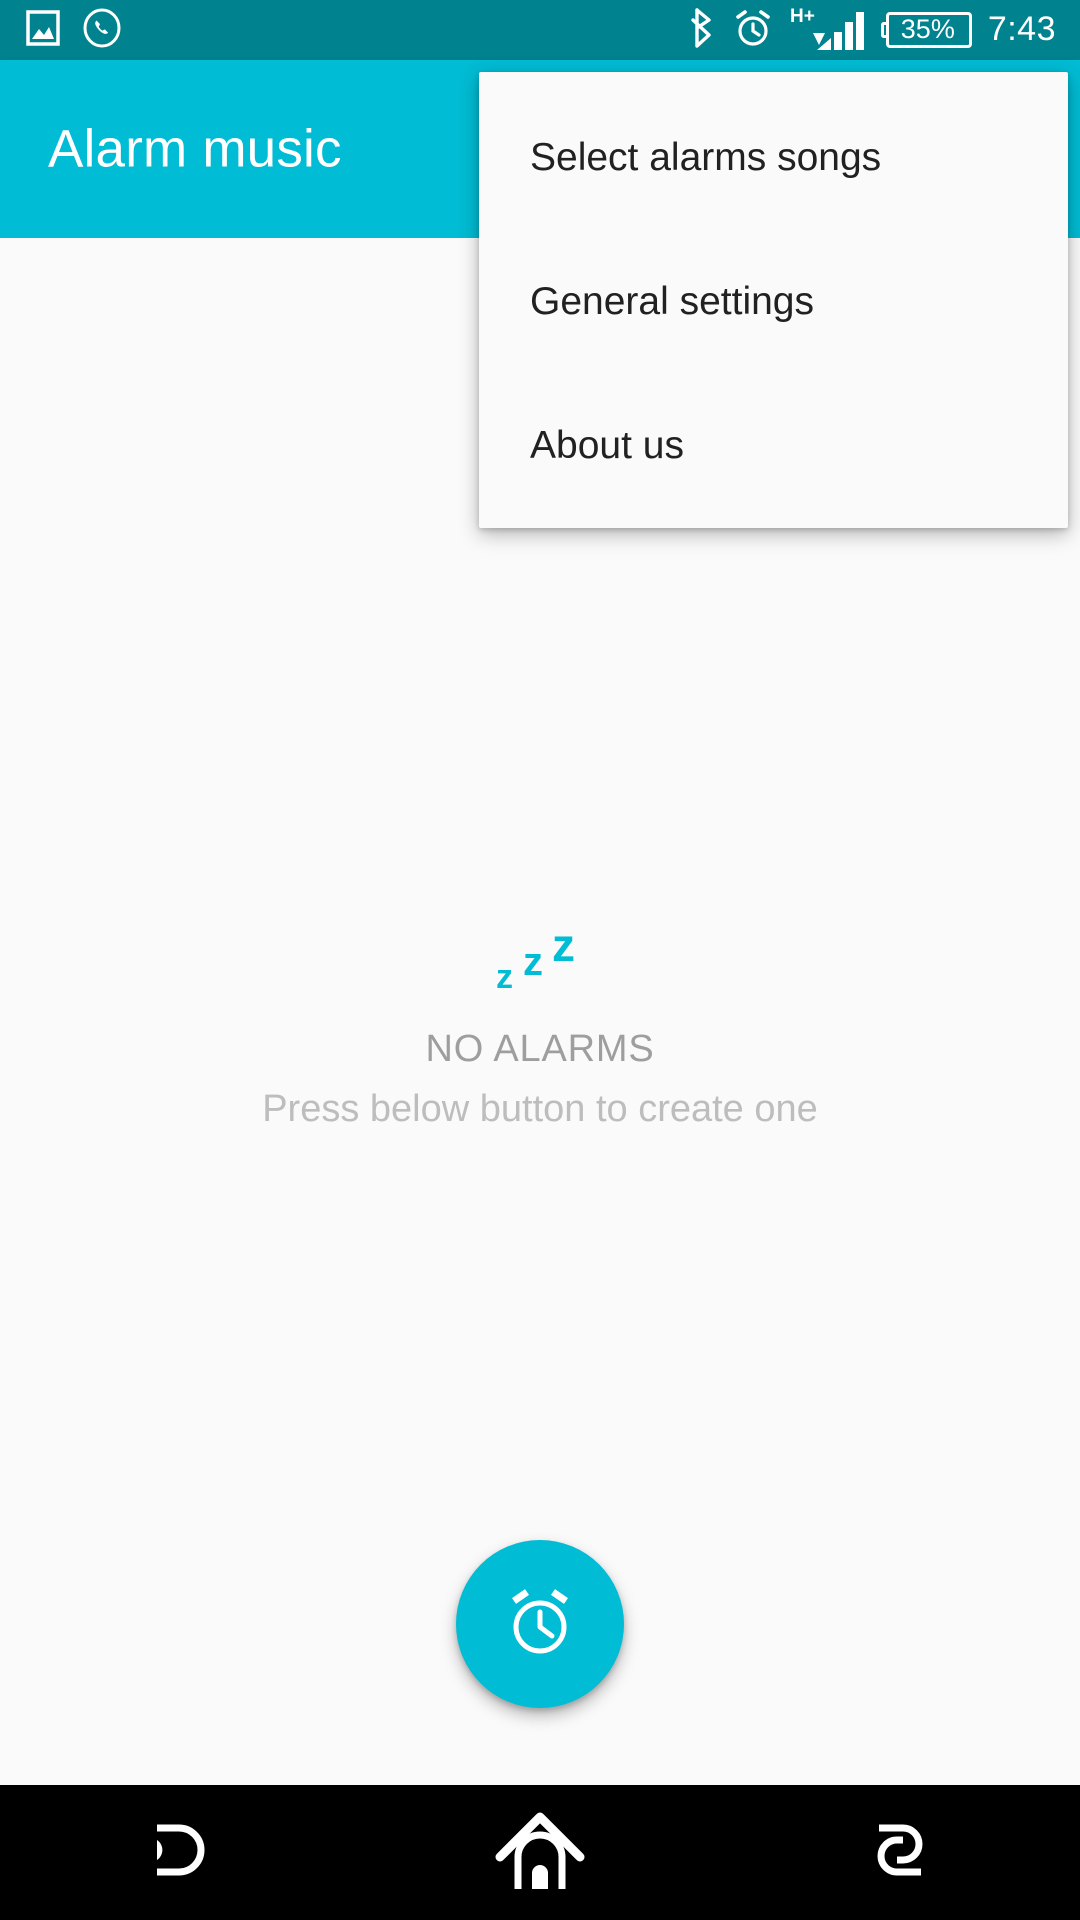  What do you see at coordinates (102, 30) in the screenshot?
I see `missed-call-icon` at bounding box center [102, 30].